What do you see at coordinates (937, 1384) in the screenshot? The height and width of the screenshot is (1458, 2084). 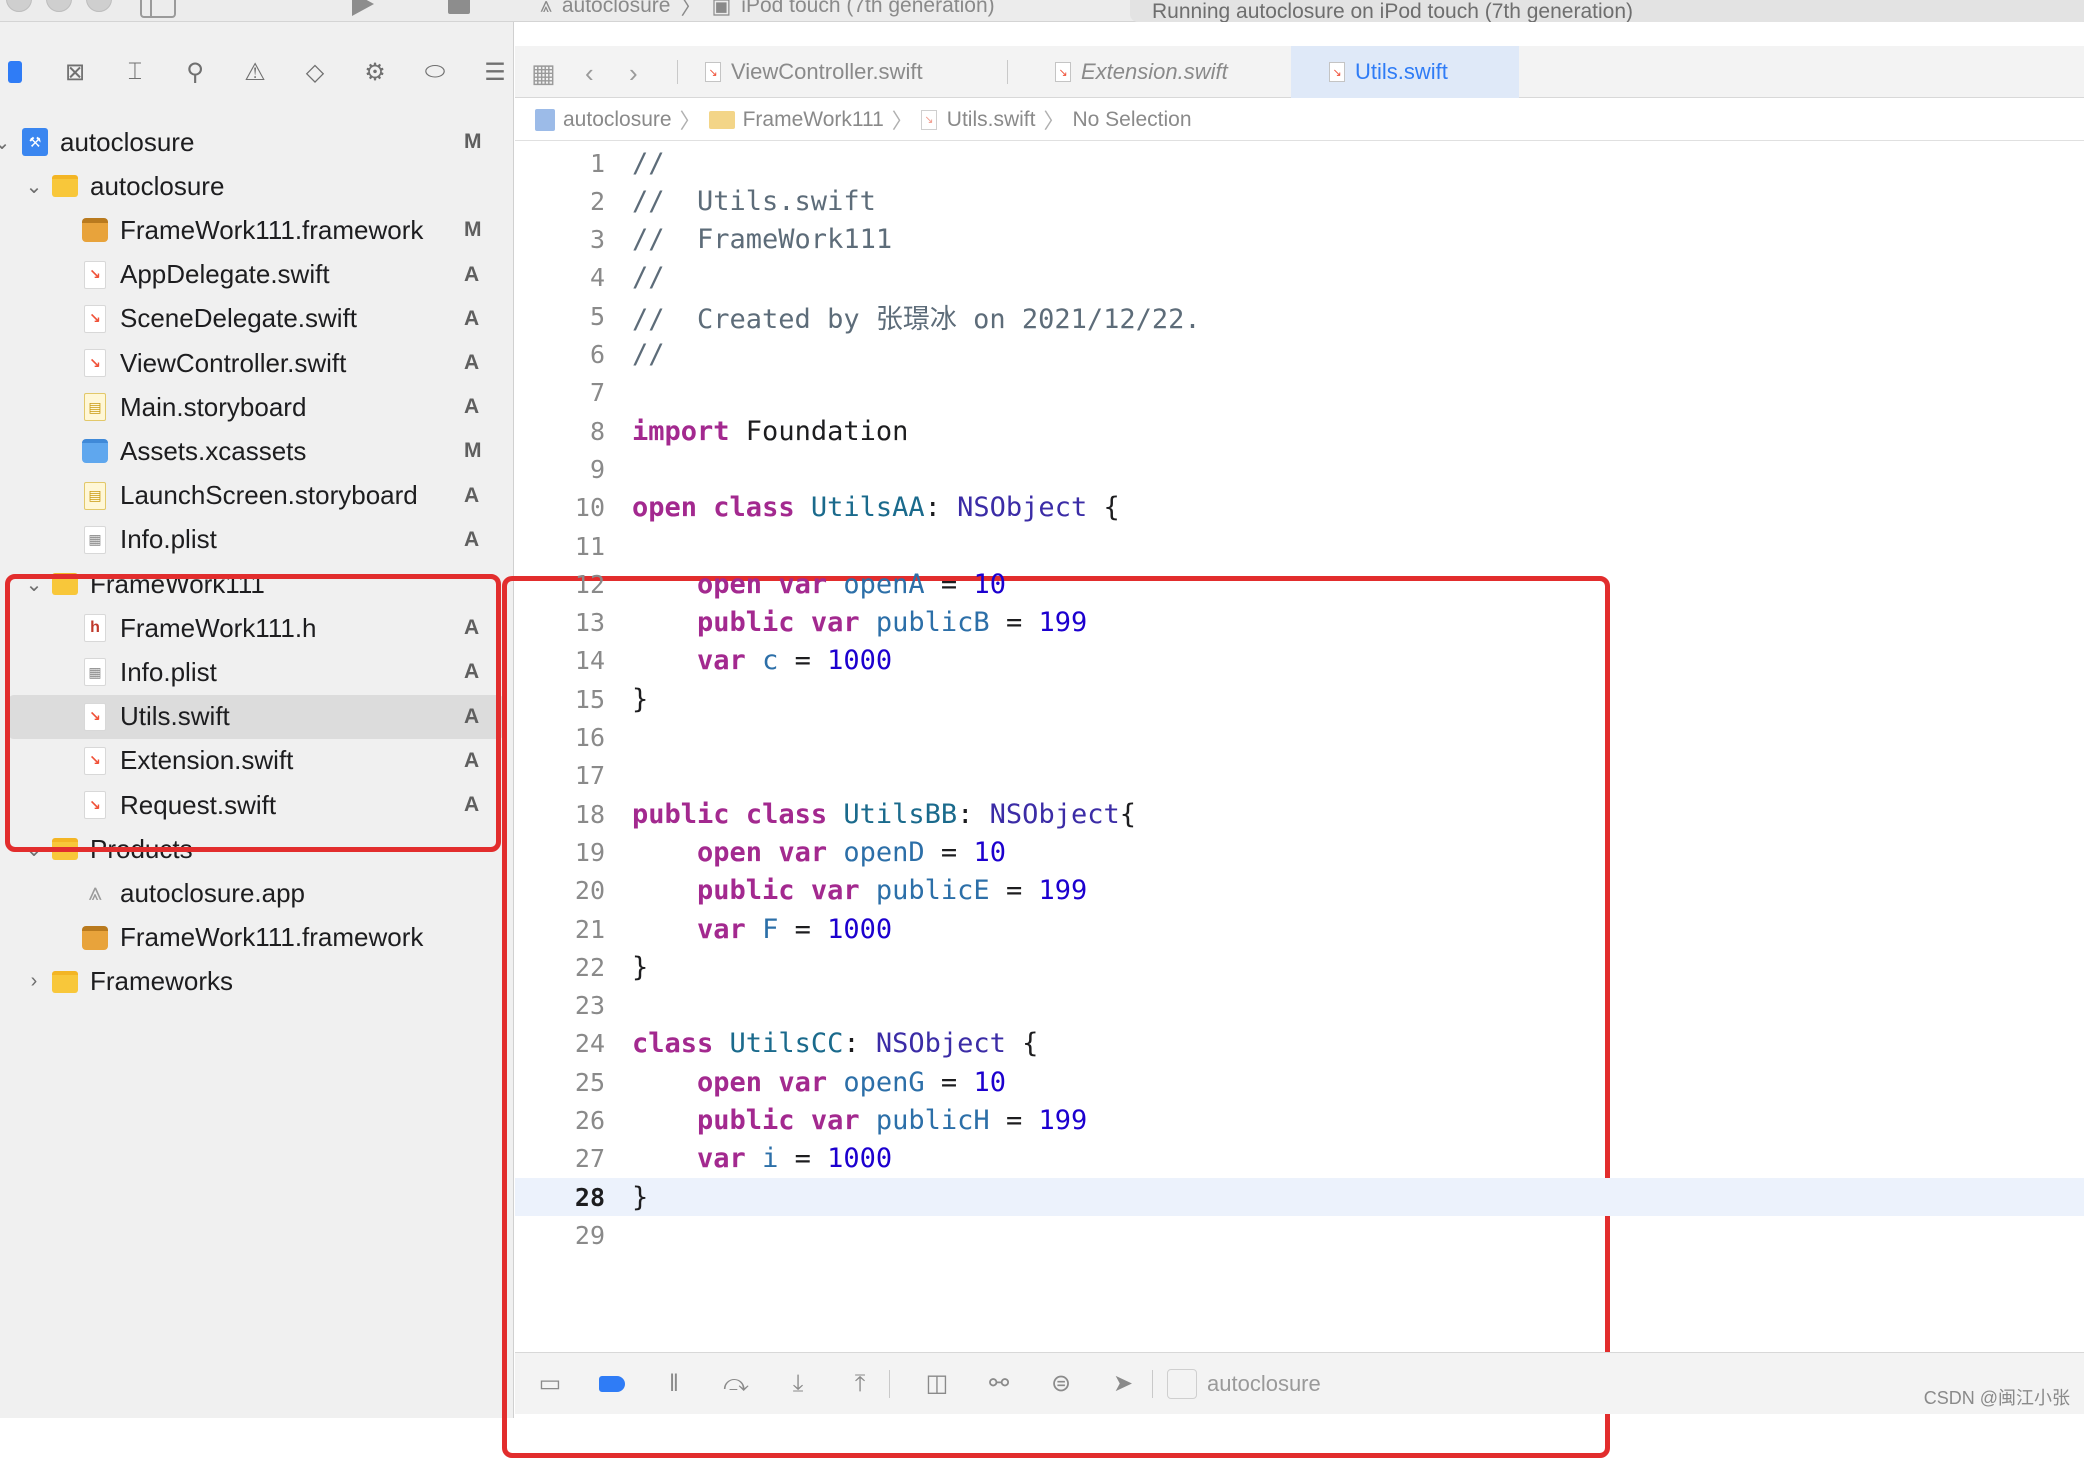 I see `view-hierarchy-icon: ◫` at bounding box center [937, 1384].